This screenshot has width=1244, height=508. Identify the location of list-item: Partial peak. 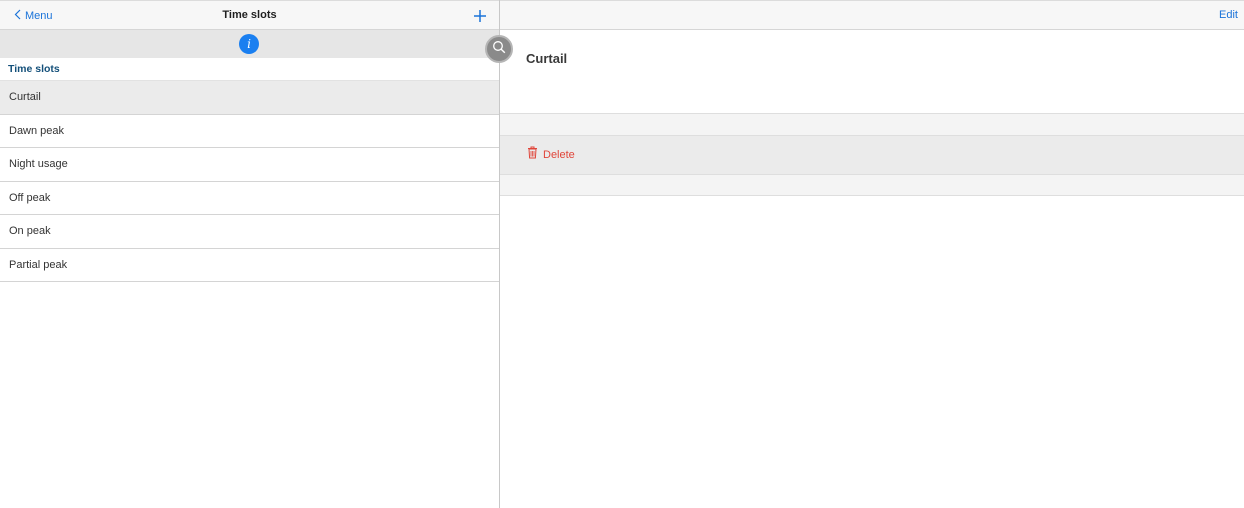
(249, 265).